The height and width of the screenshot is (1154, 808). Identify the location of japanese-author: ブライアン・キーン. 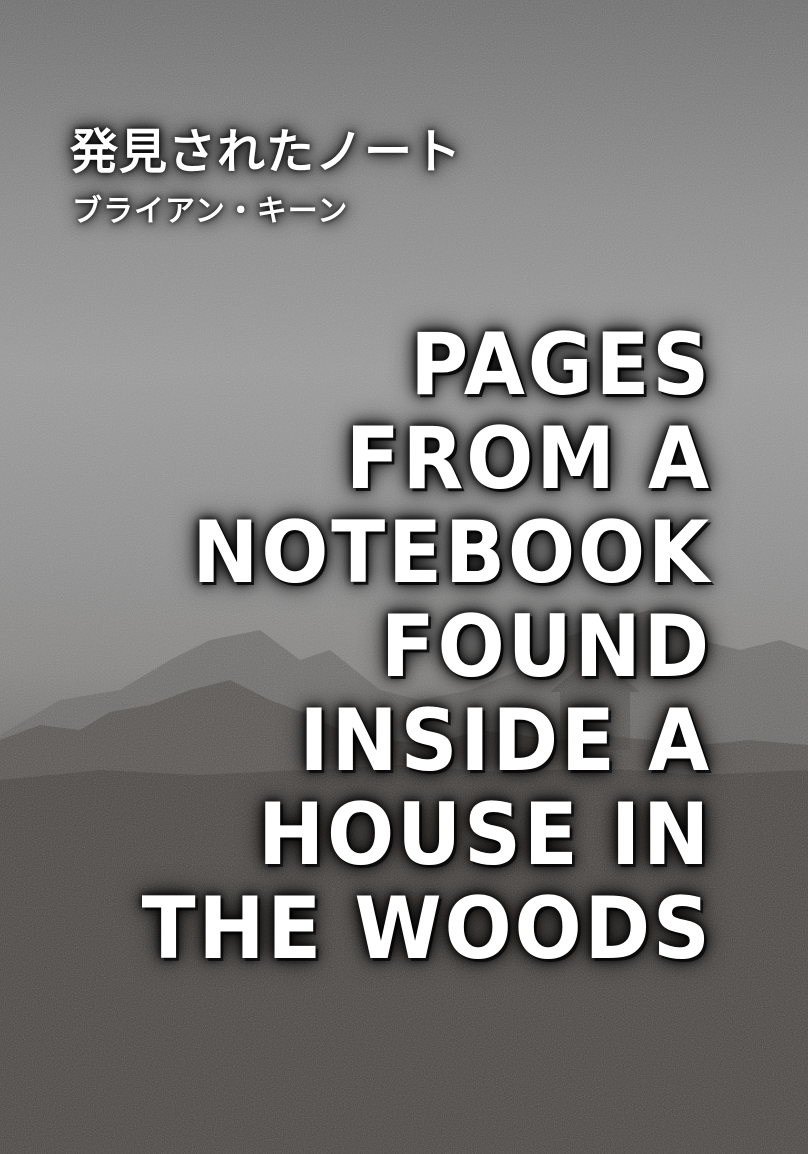
(210, 211).